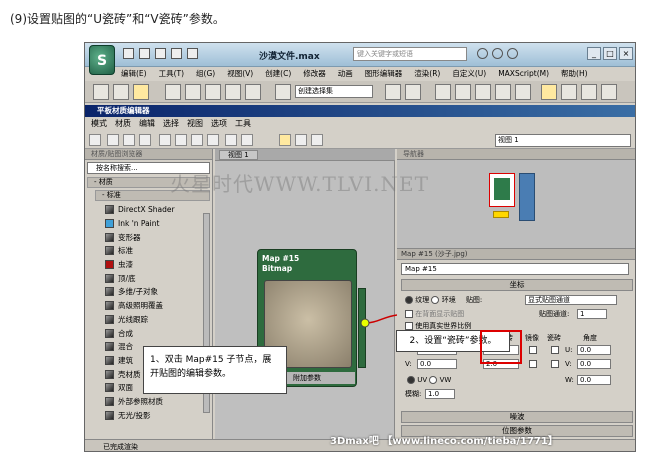  What do you see at coordinates (243, 124) in the screenshot?
I see `slate-menu-tools: 工具` at bounding box center [243, 124].